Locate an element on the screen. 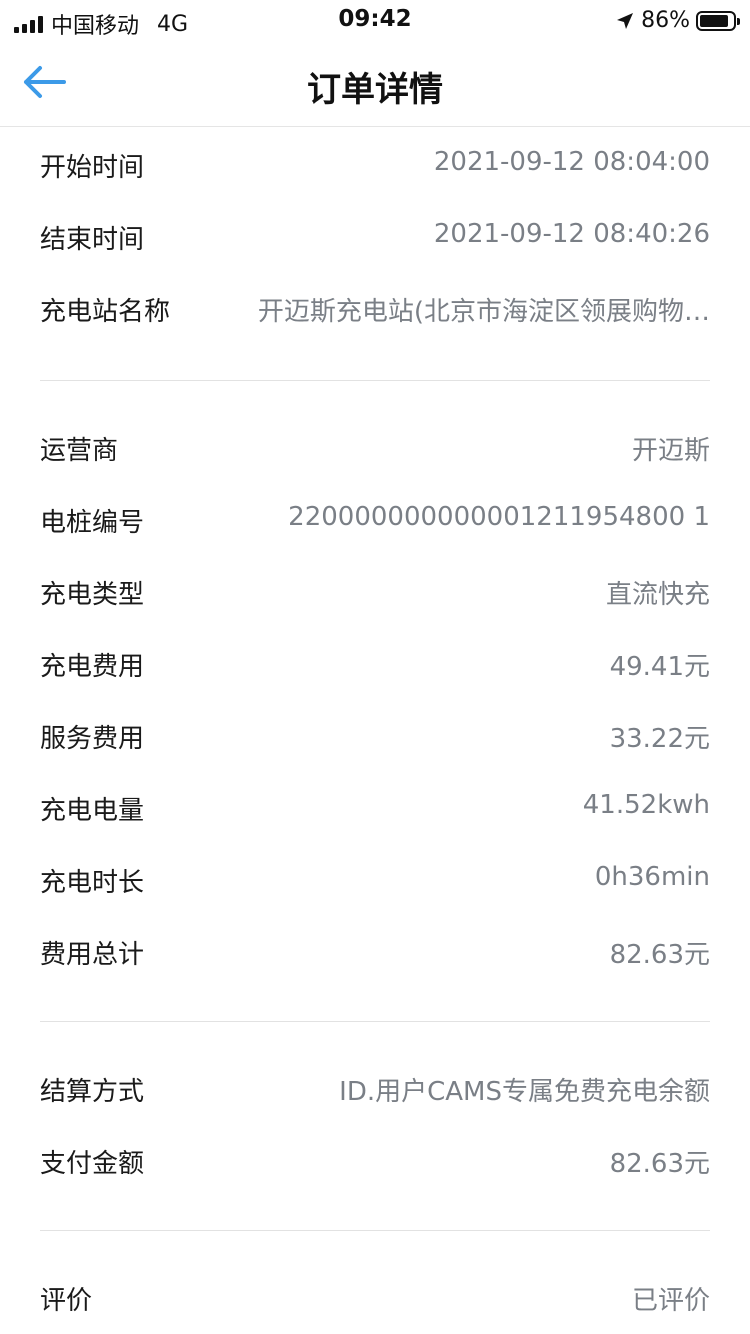 This screenshot has height=1334, width=750. row-value: 220000000000001211954800 1 is located at coordinates (499, 517).